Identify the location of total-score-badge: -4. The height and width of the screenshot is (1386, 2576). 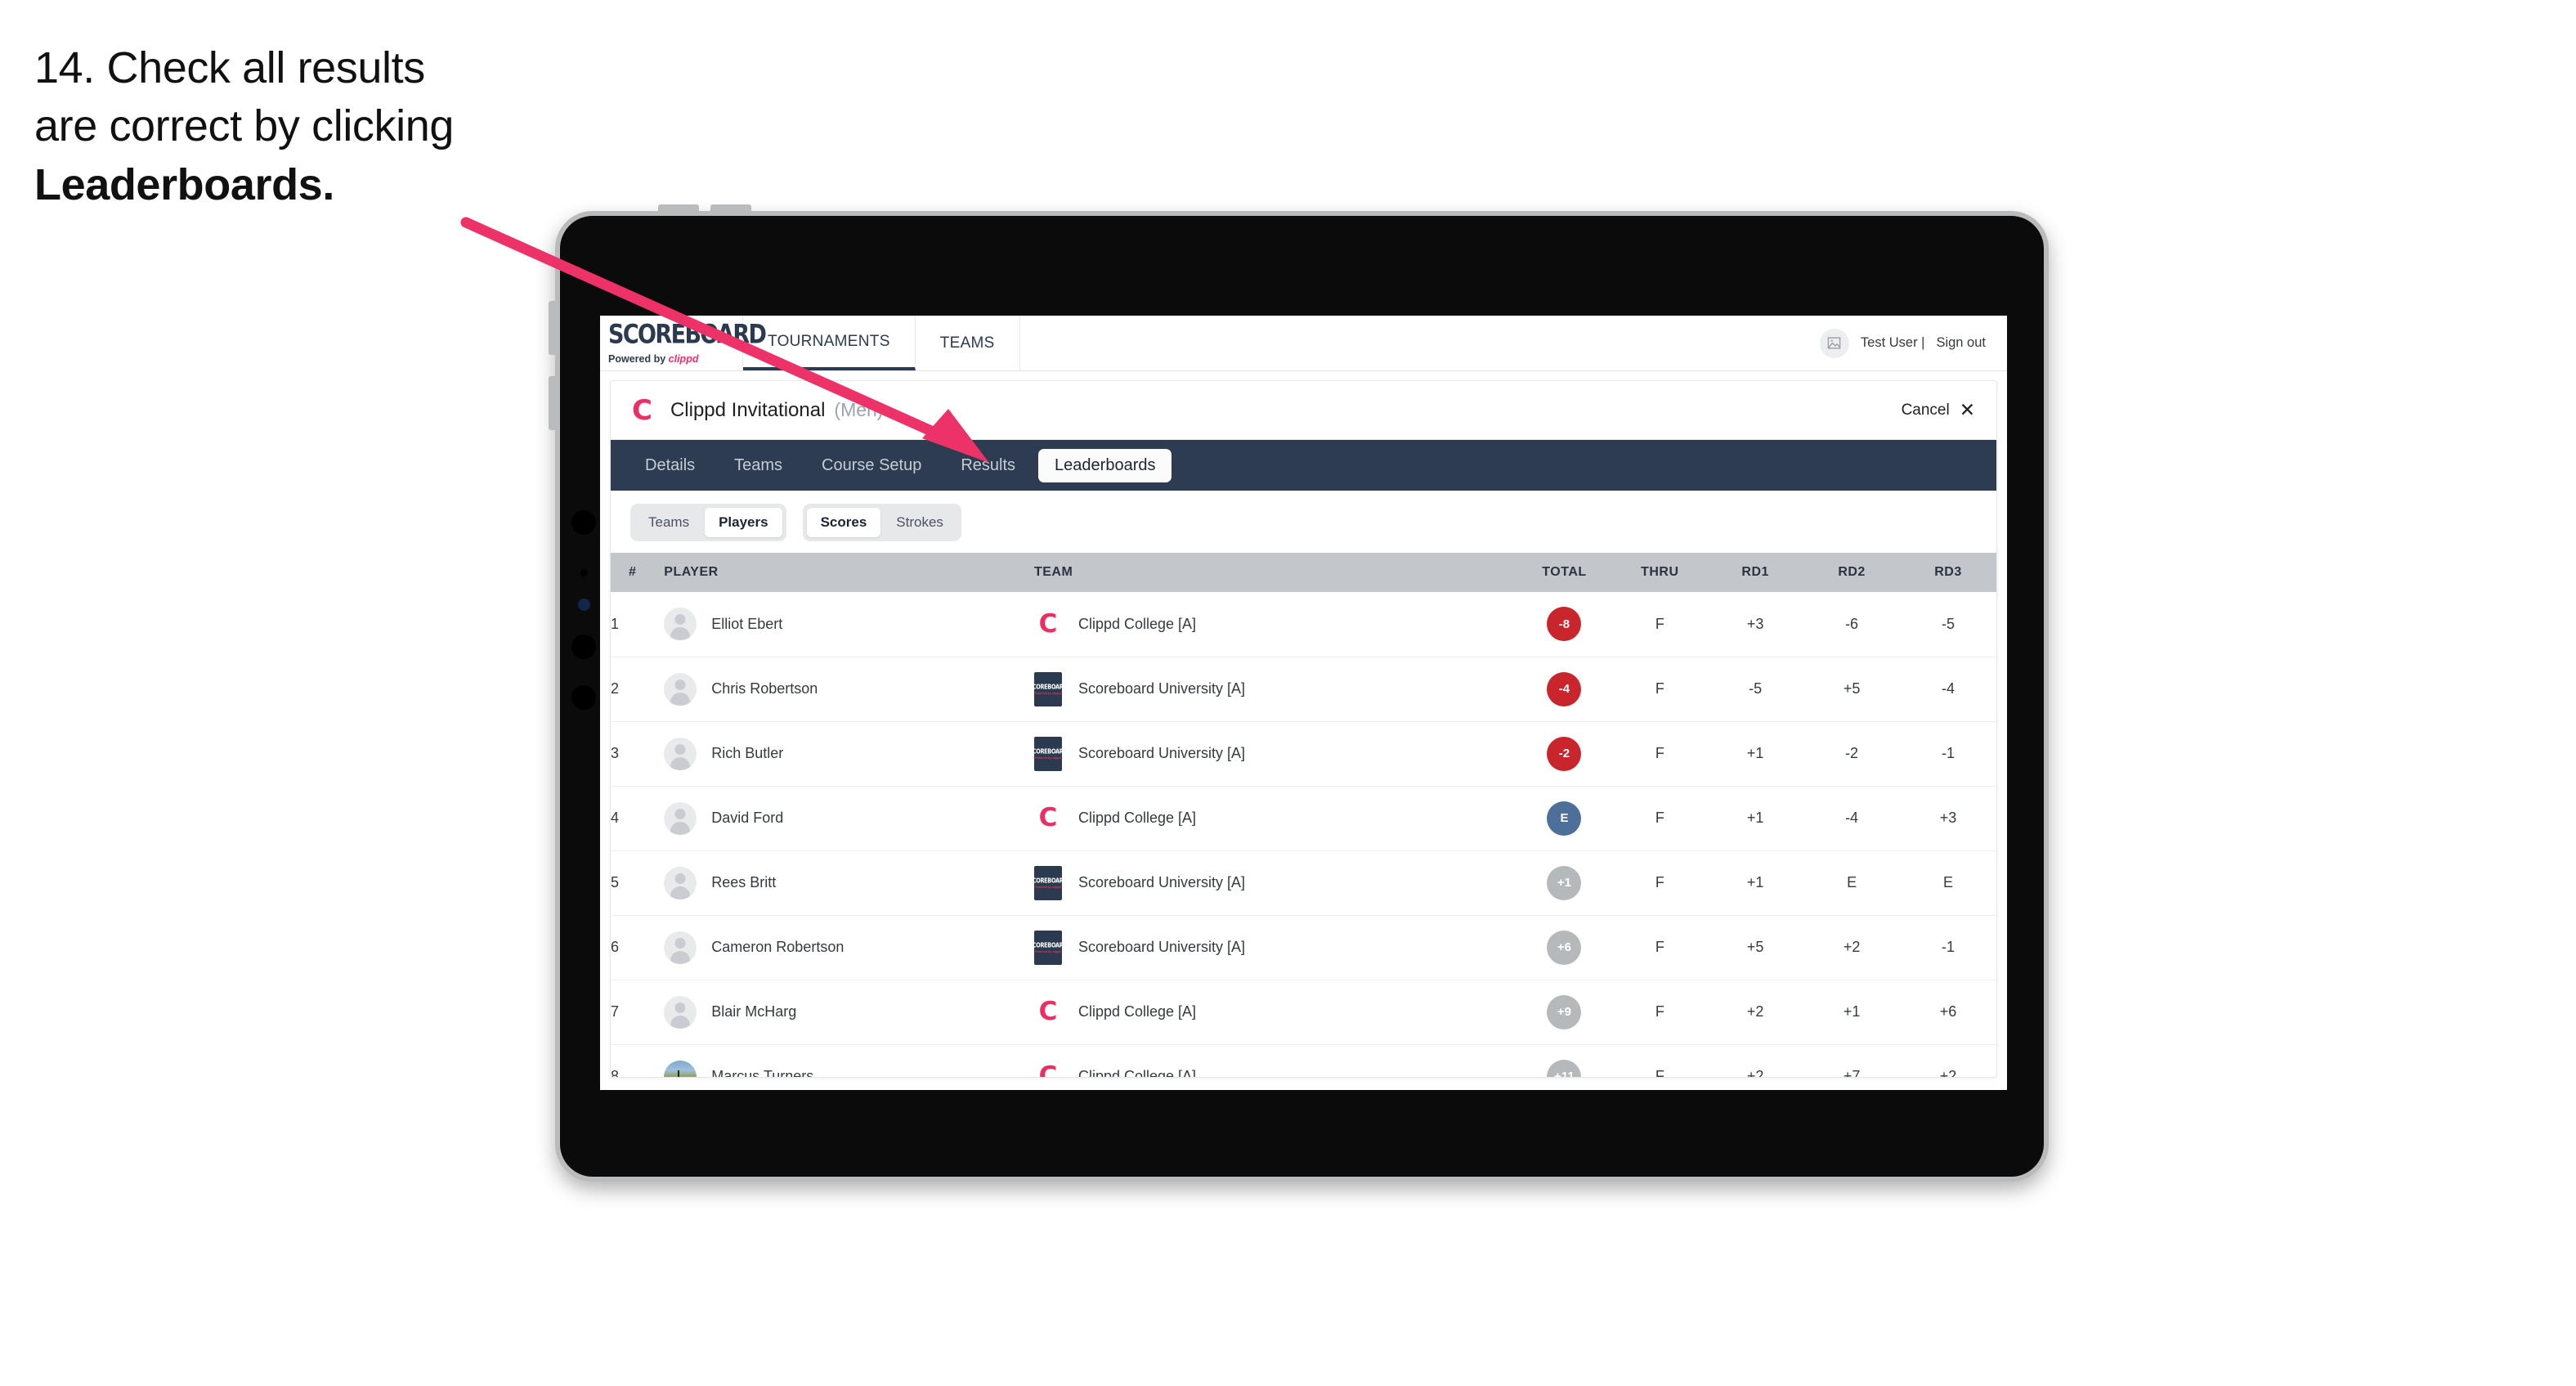
(1565, 688).